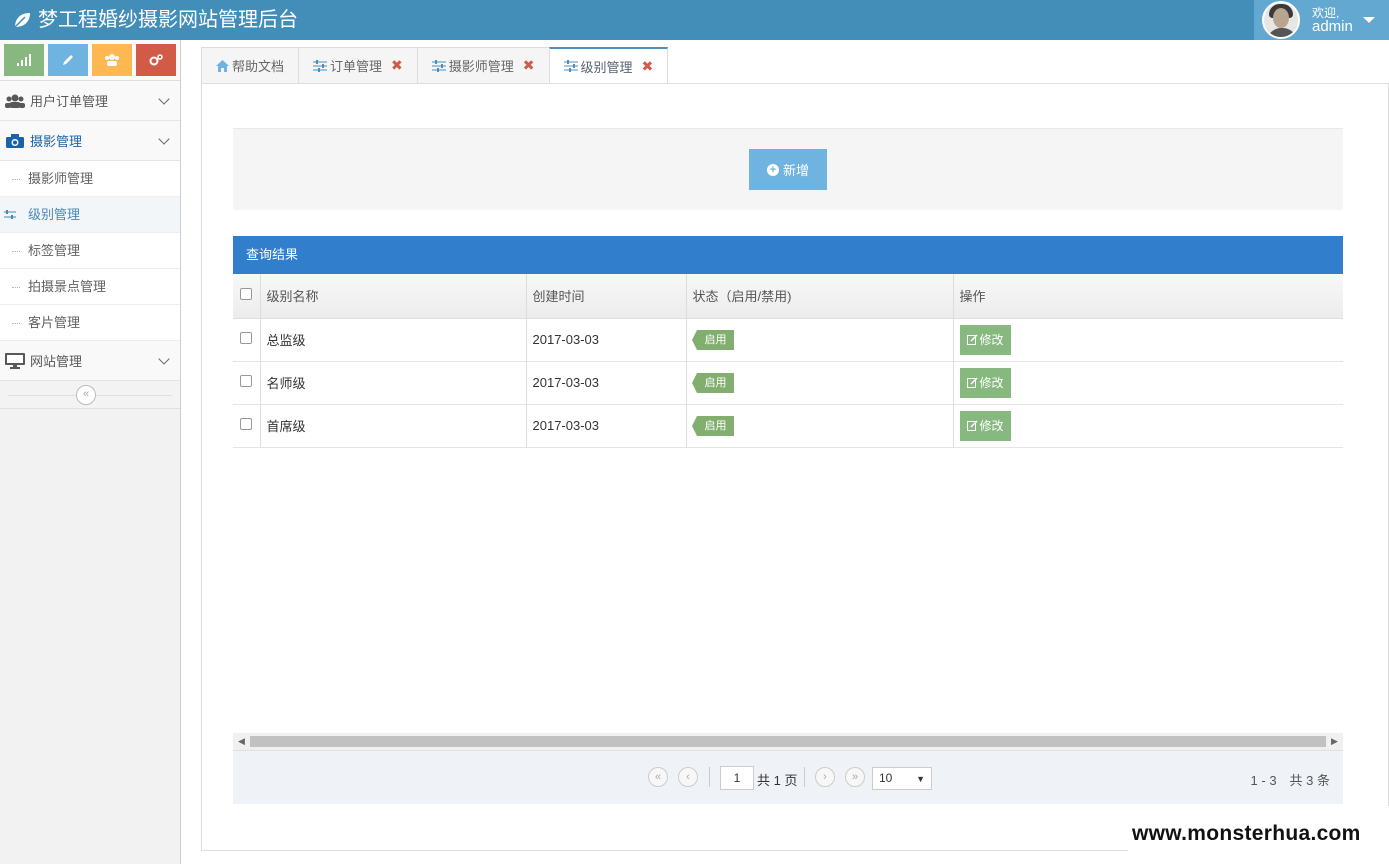 Image resolution: width=1389 pixels, height=864 pixels. Describe the element at coordinates (902, 778) in the screenshot. I see `page-size-select: 10 ▼` at that location.